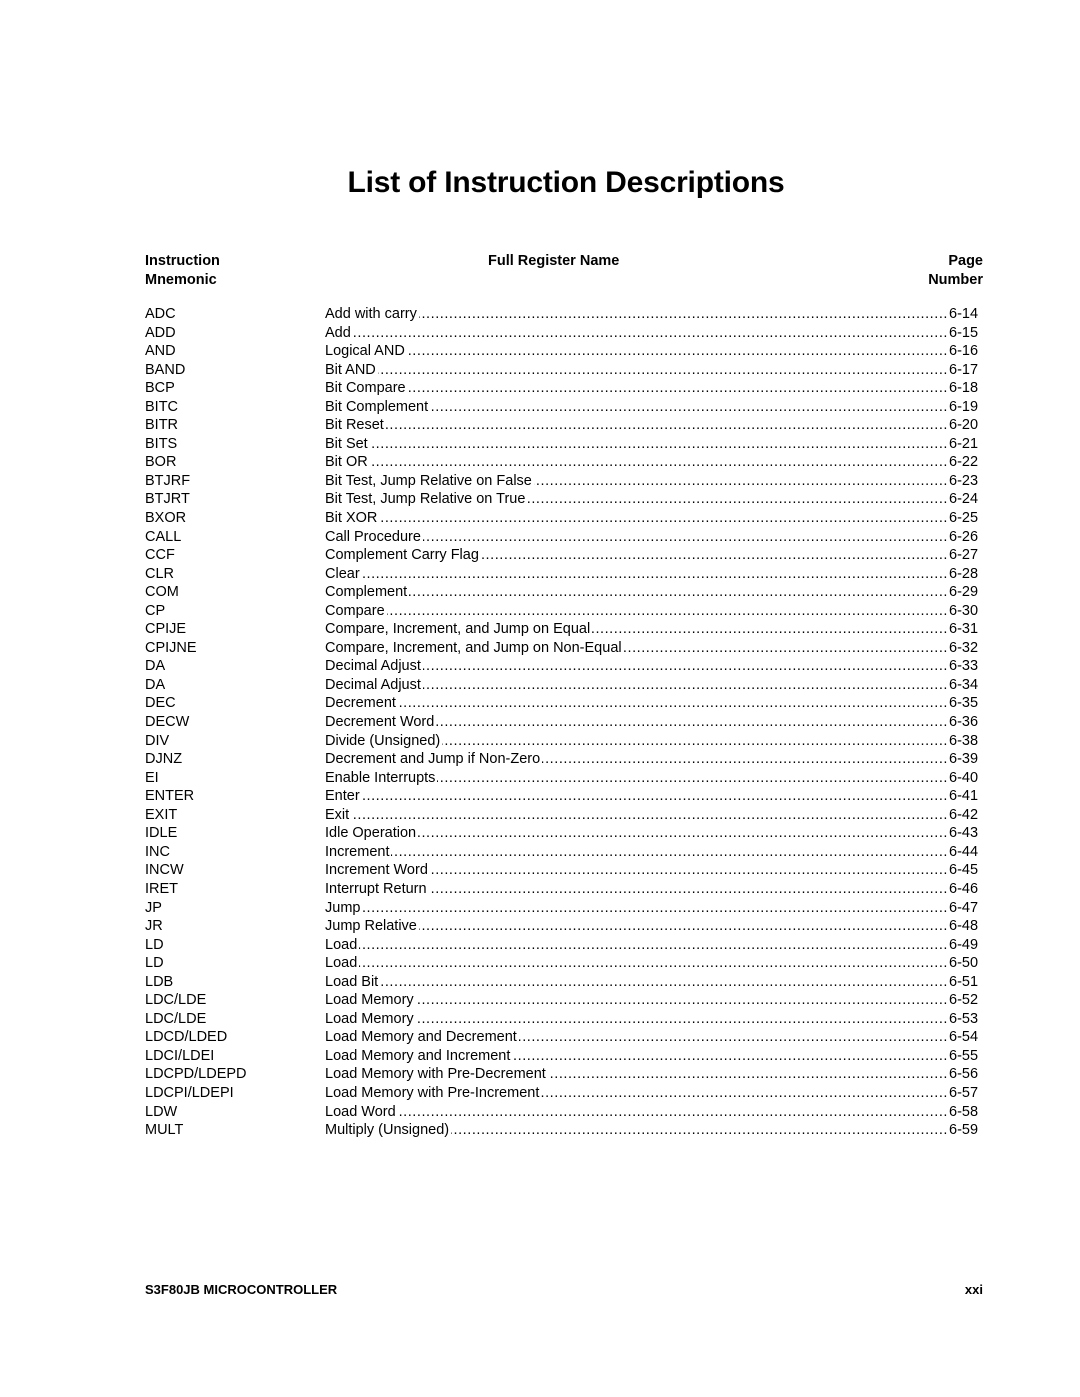 This screenshot has width=1080, height=1397. I want to click on instruction-row: CALL Call Procedure 6-26, so click(564, 537).